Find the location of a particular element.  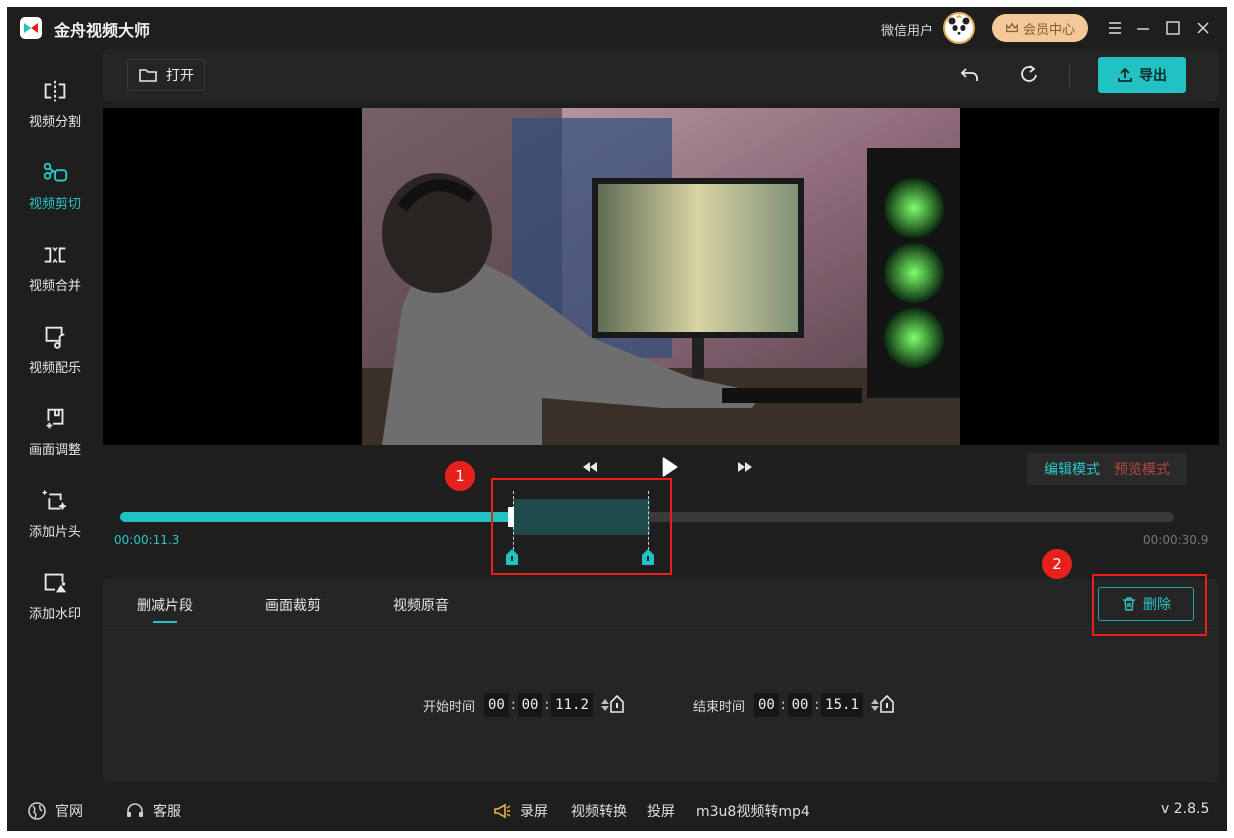

upload-icon is located at coordinates (1125, 74).